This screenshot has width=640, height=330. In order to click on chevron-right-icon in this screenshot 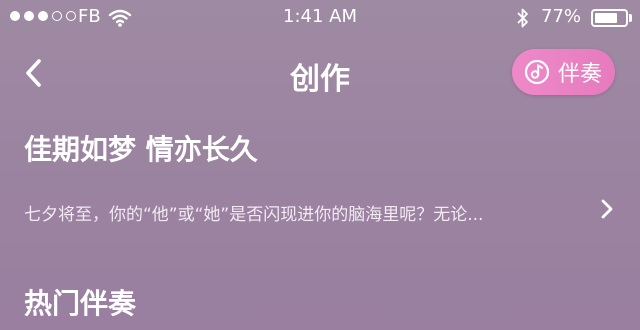, I will do `click(607, 209)`.